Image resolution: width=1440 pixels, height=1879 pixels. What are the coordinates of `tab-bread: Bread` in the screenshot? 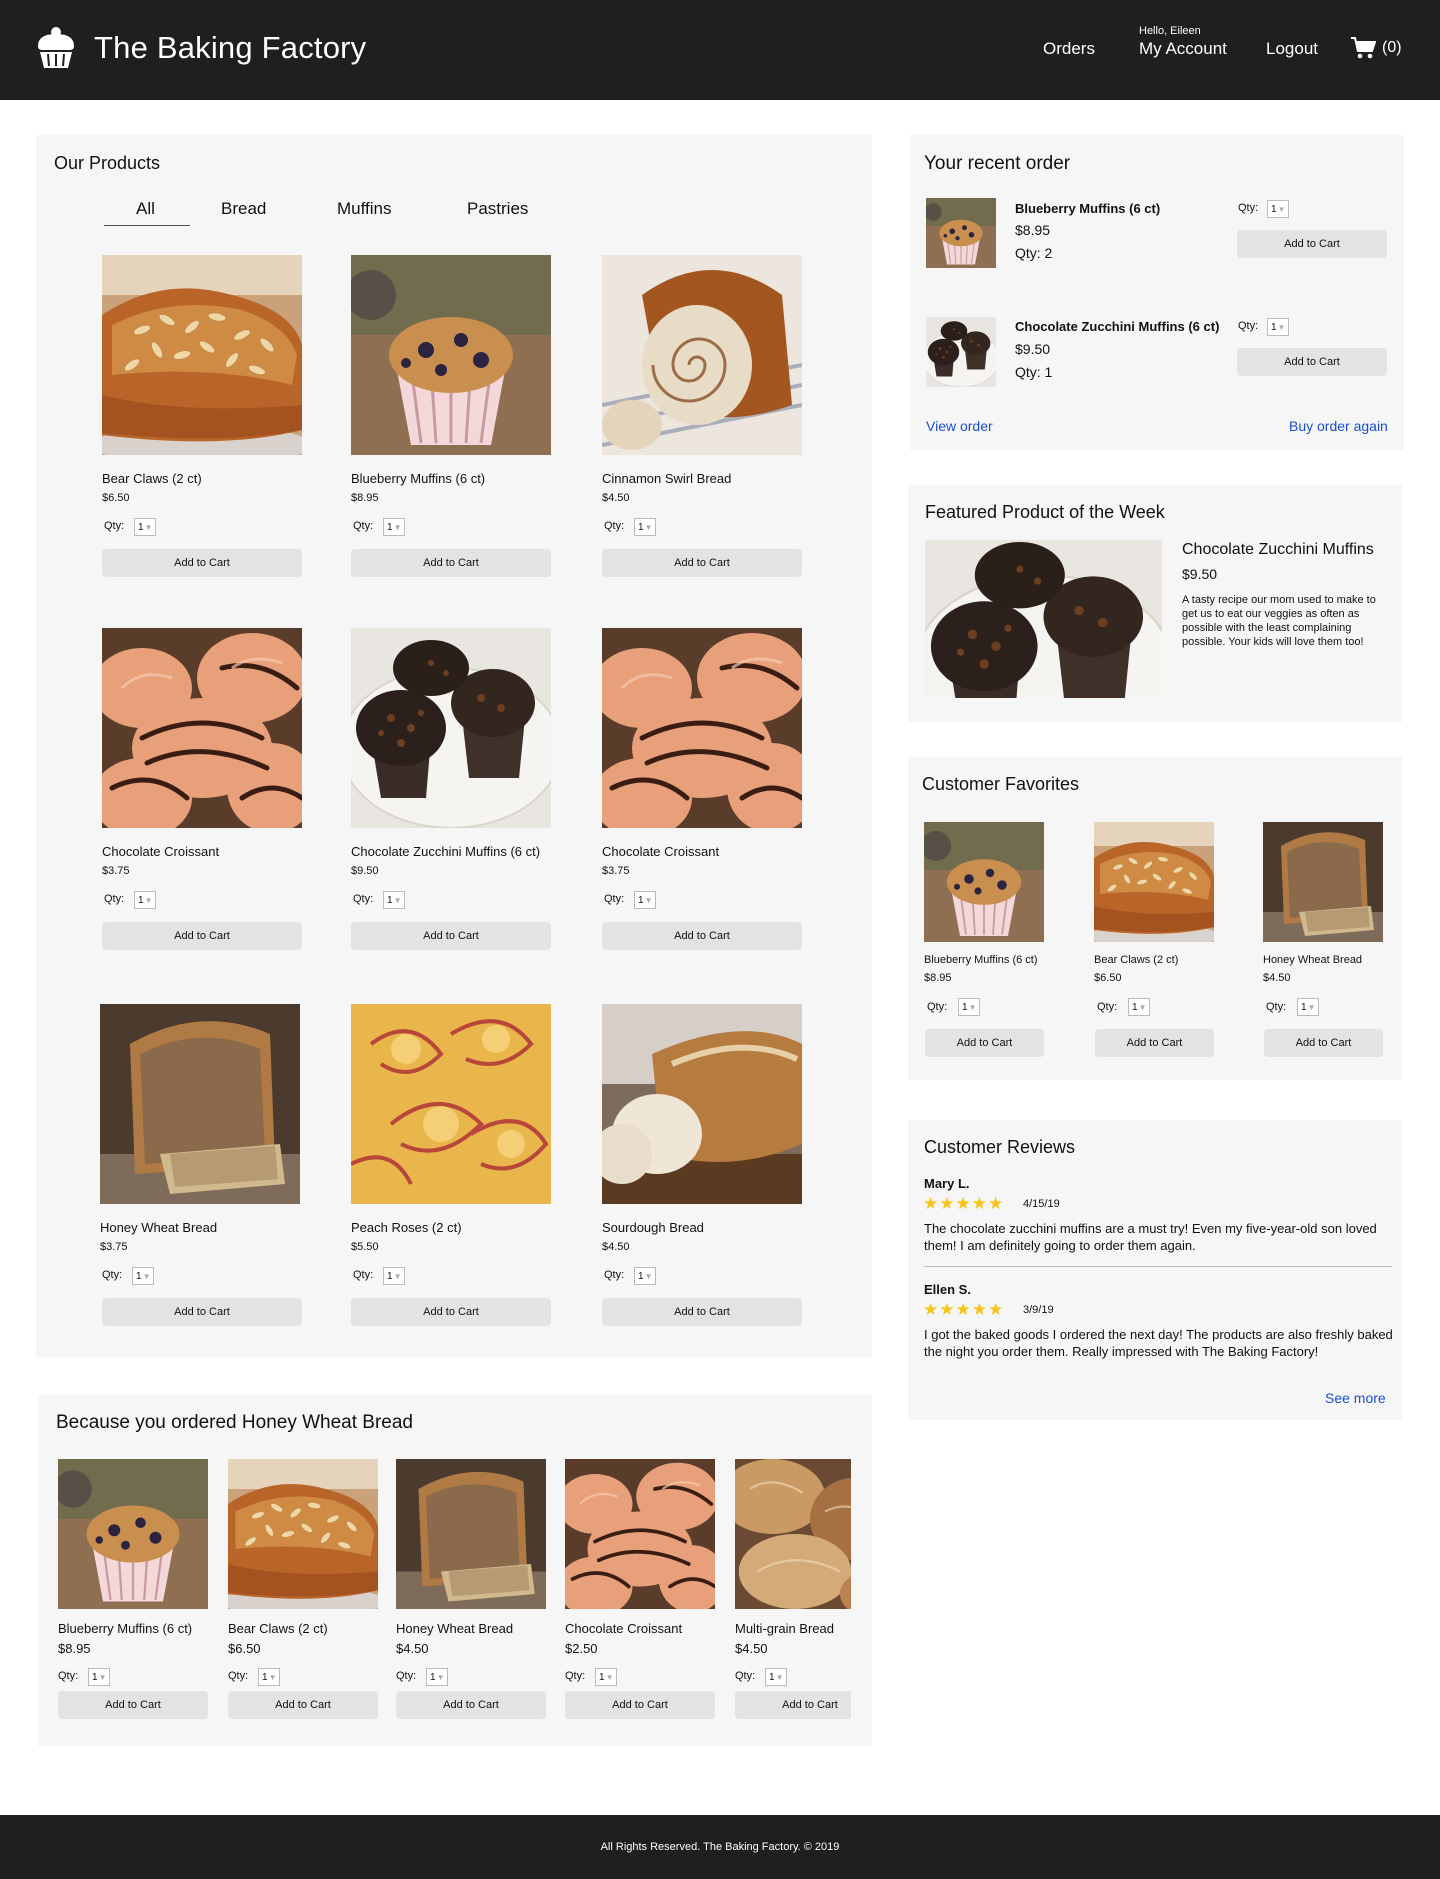 It's located at (243, 209).